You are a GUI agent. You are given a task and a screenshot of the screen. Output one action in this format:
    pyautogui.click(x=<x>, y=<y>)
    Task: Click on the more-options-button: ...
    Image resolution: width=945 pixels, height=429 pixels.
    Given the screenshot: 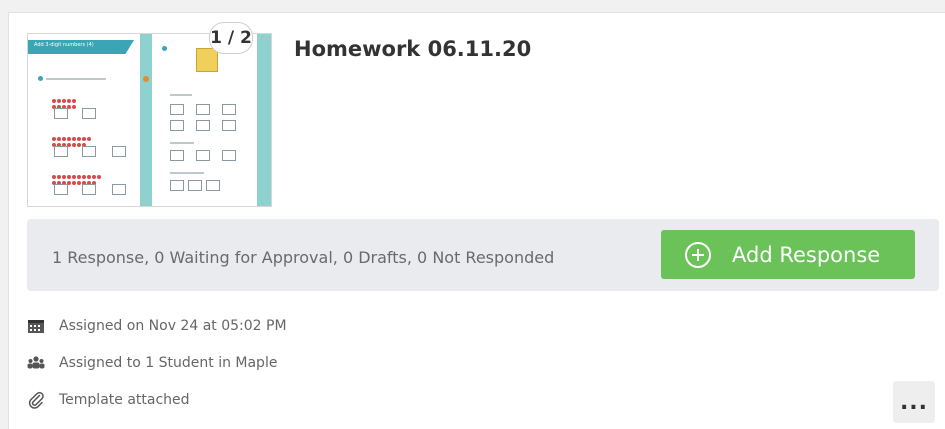 What is the action you would take?
    pyautogui.click(x=914, y=402)
    